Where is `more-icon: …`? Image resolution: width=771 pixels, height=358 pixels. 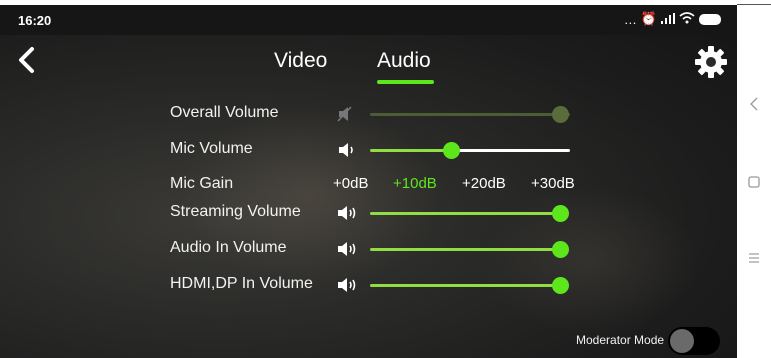 more-icon: … is located at coordinates (630, 19).